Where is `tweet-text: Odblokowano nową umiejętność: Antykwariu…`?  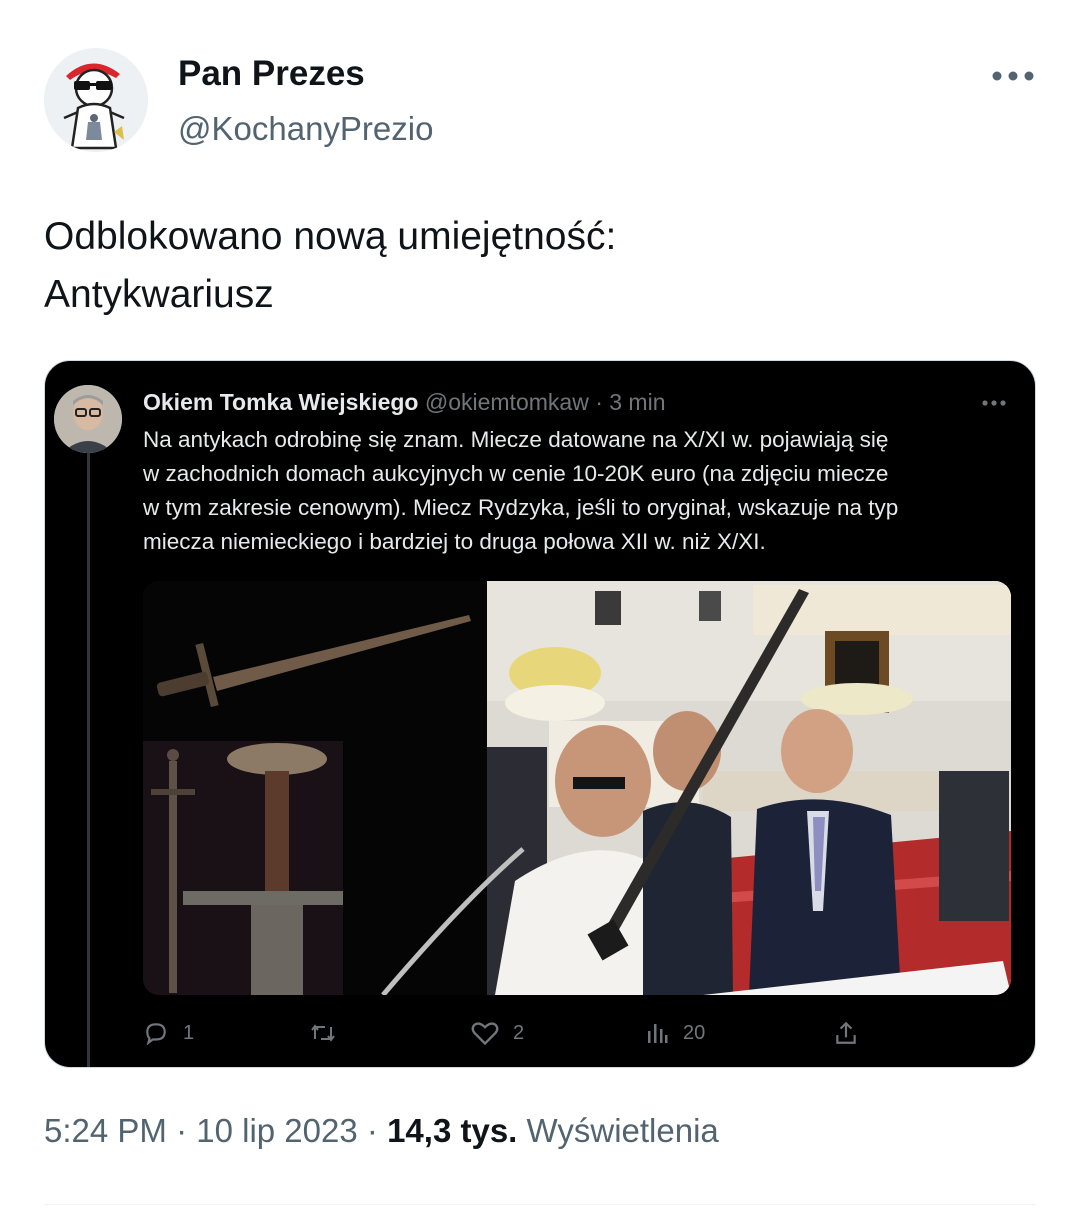 tweet-text: Odblokowano nową umiejętność: Antykwariu… is located at coordinates (330, 266).